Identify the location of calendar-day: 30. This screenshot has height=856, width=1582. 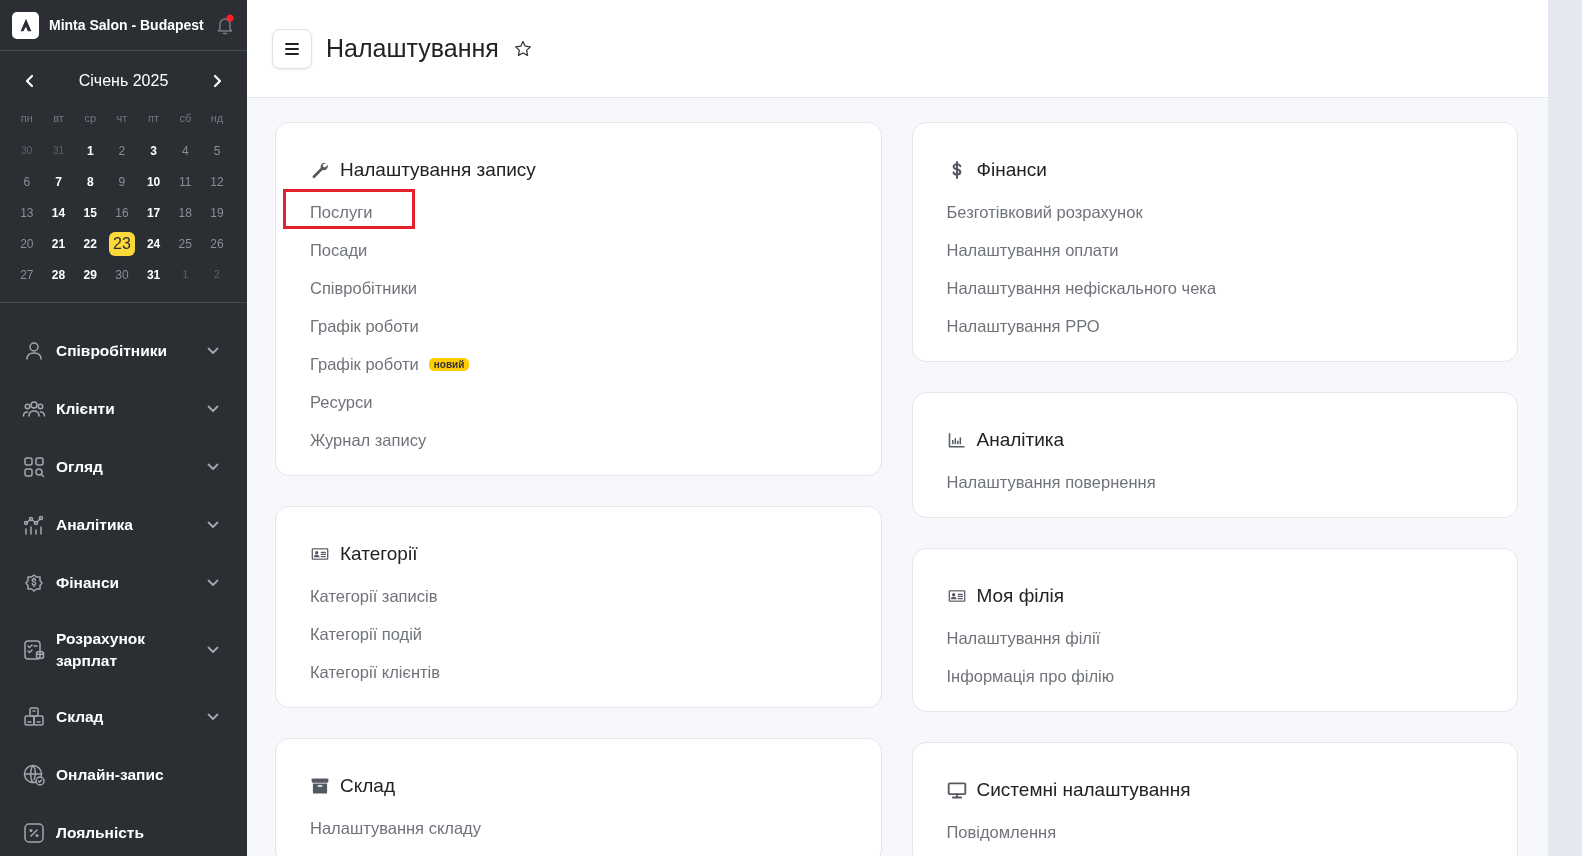
(121, 274).